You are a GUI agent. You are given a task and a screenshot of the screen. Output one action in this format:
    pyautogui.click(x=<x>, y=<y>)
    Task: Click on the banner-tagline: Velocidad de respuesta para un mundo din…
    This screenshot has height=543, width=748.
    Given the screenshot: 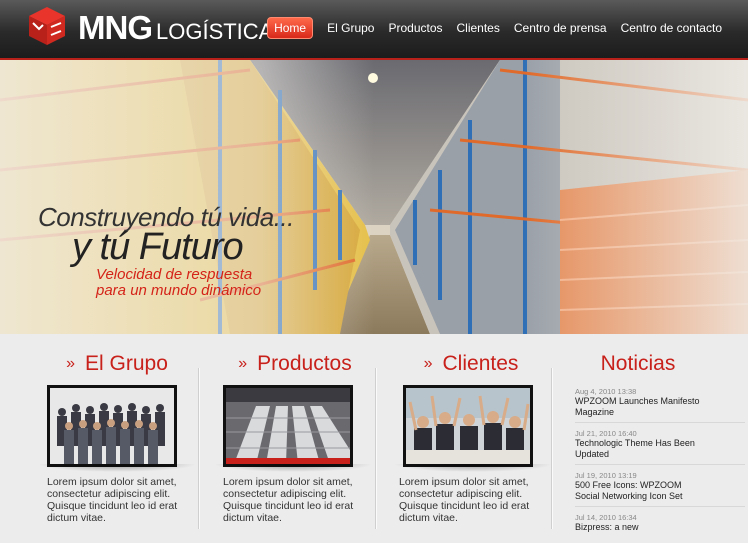 What is the action you would take?
    pyautogui.click(x=178, y=283)
    